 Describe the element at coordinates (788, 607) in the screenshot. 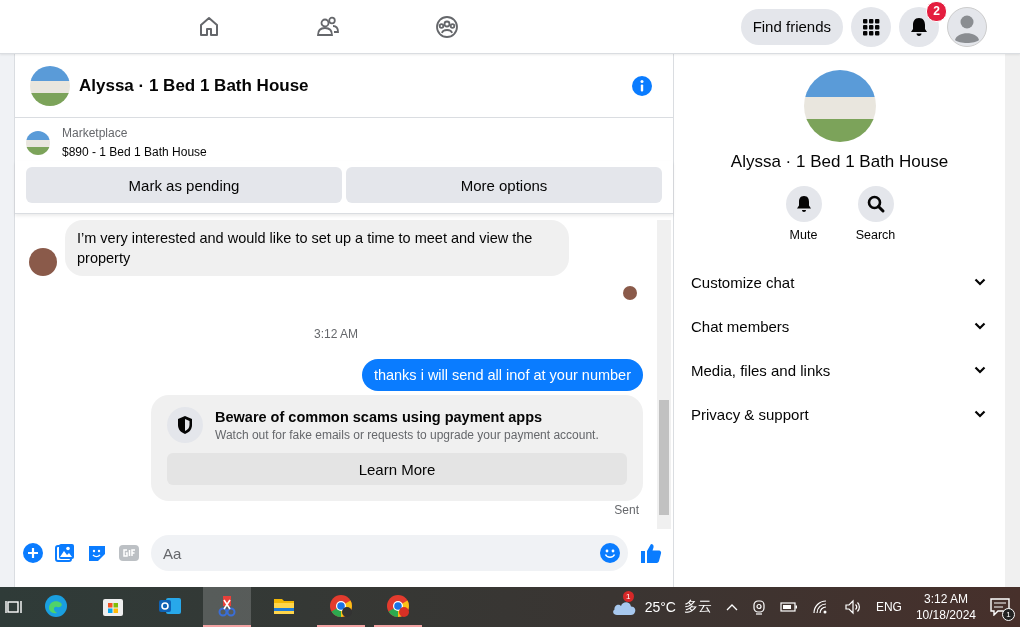

I see `battery-icon` at that location.